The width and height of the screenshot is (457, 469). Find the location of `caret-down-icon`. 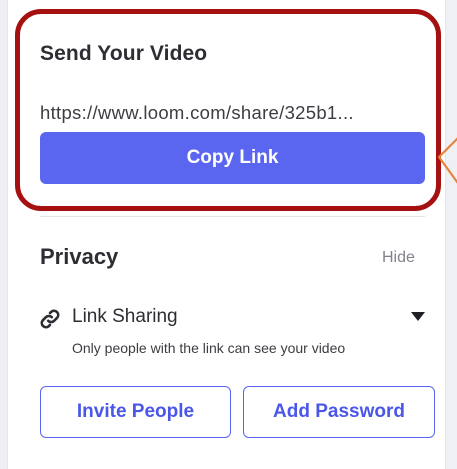

caret-down-icon is located at coordinates (418, 316).